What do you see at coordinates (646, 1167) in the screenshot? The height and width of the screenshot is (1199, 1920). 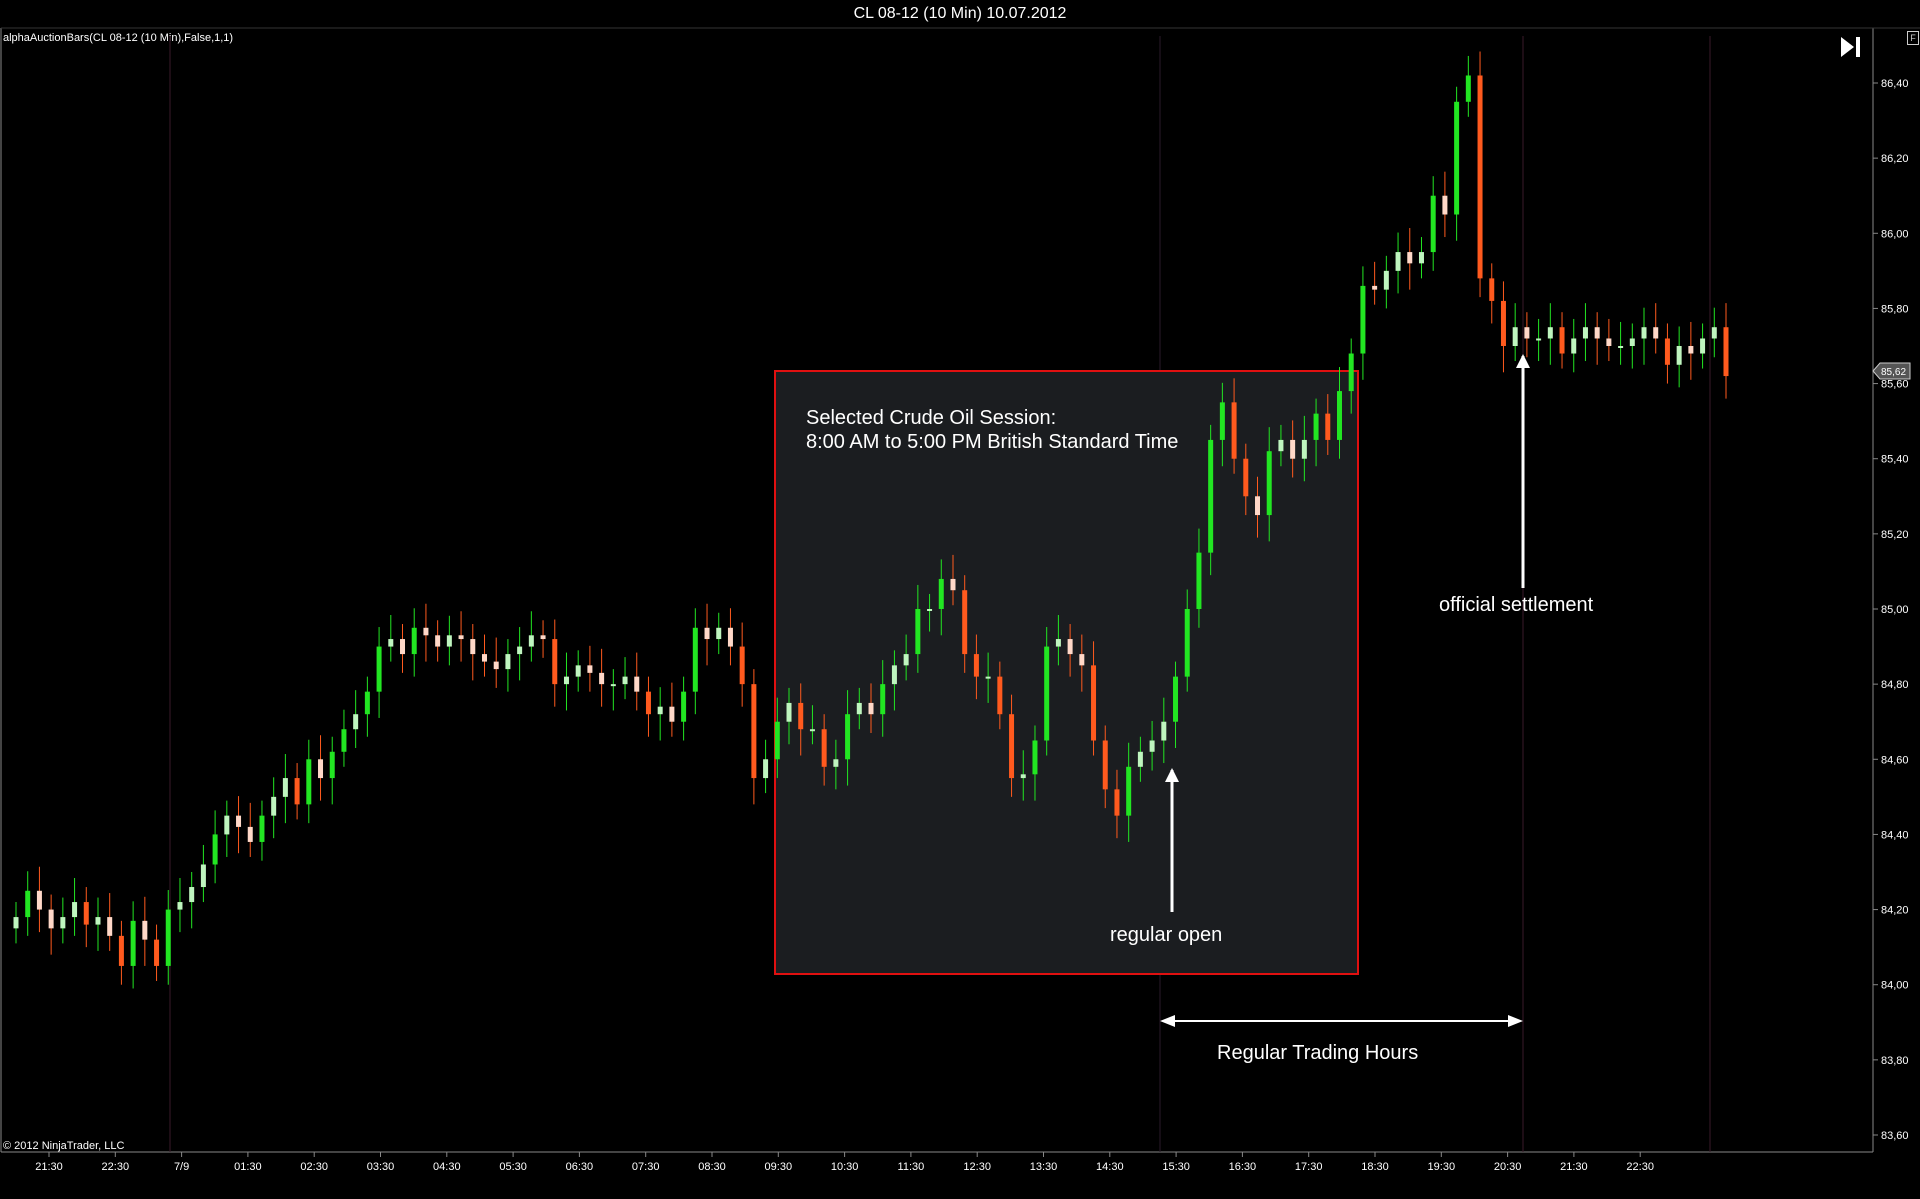 I see `x-tick-label: 07:30` at bounding box center [646, 1167].